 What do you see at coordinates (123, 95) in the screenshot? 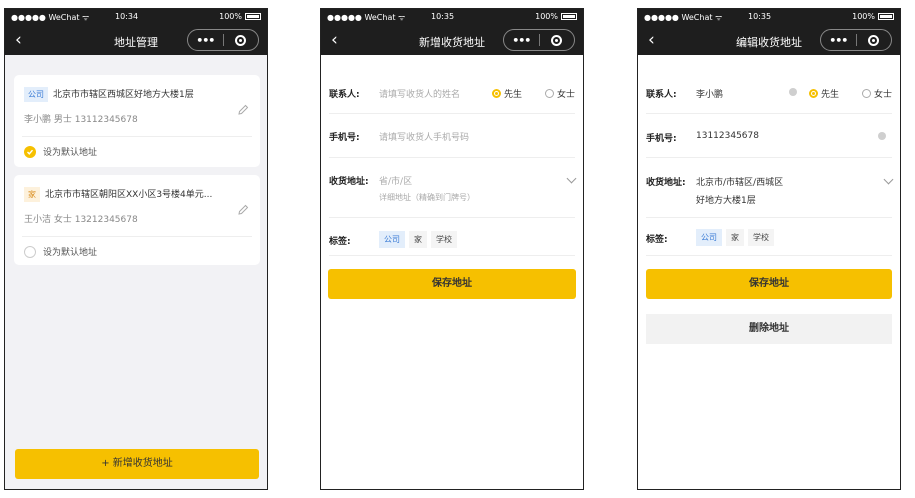
I see `address-text: 北京市市辖区西城区好地方大楼1层` at bounding box center [123, 95].